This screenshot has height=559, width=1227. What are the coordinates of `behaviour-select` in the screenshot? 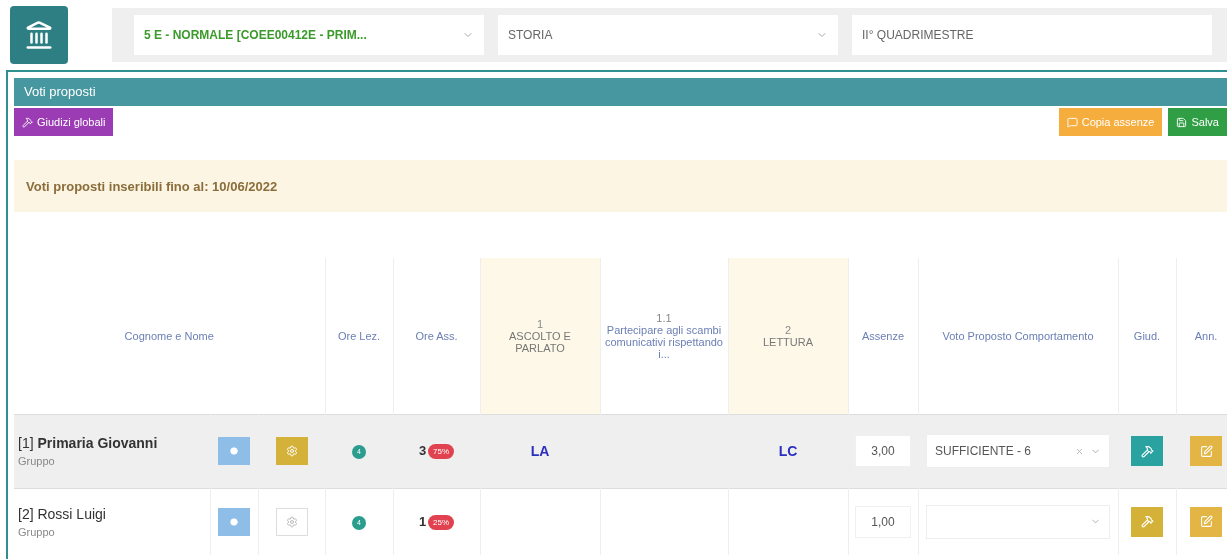 It's located at (1018, 521).